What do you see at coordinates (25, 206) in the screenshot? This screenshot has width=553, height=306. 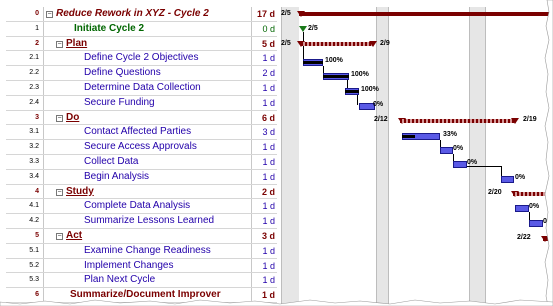 I see `task-id: 4.1` at bounding box center [25, 206].